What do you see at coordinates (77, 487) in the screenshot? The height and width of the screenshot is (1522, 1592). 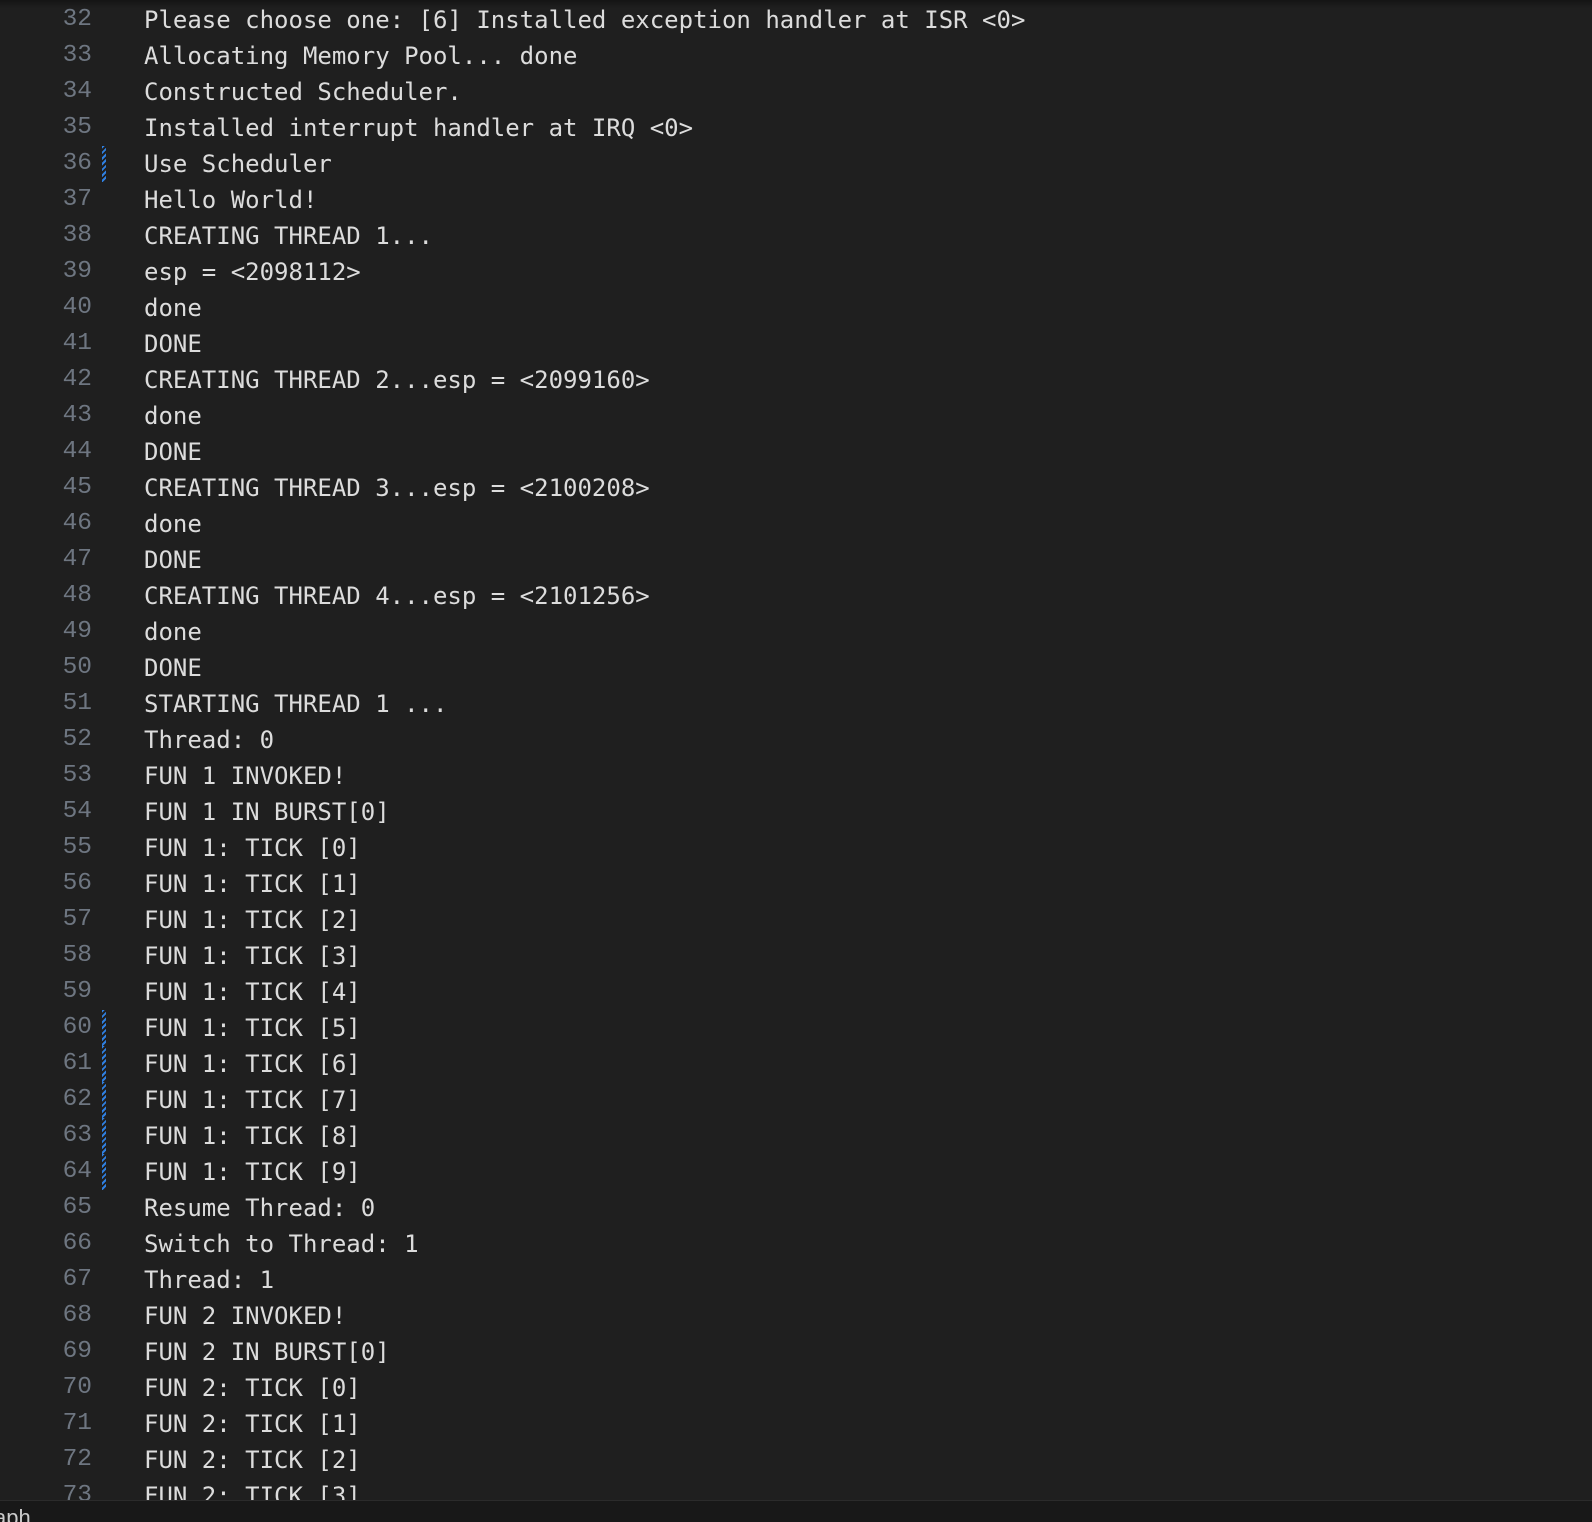 I see `line-number: 45` at bounding box center [77, 487].